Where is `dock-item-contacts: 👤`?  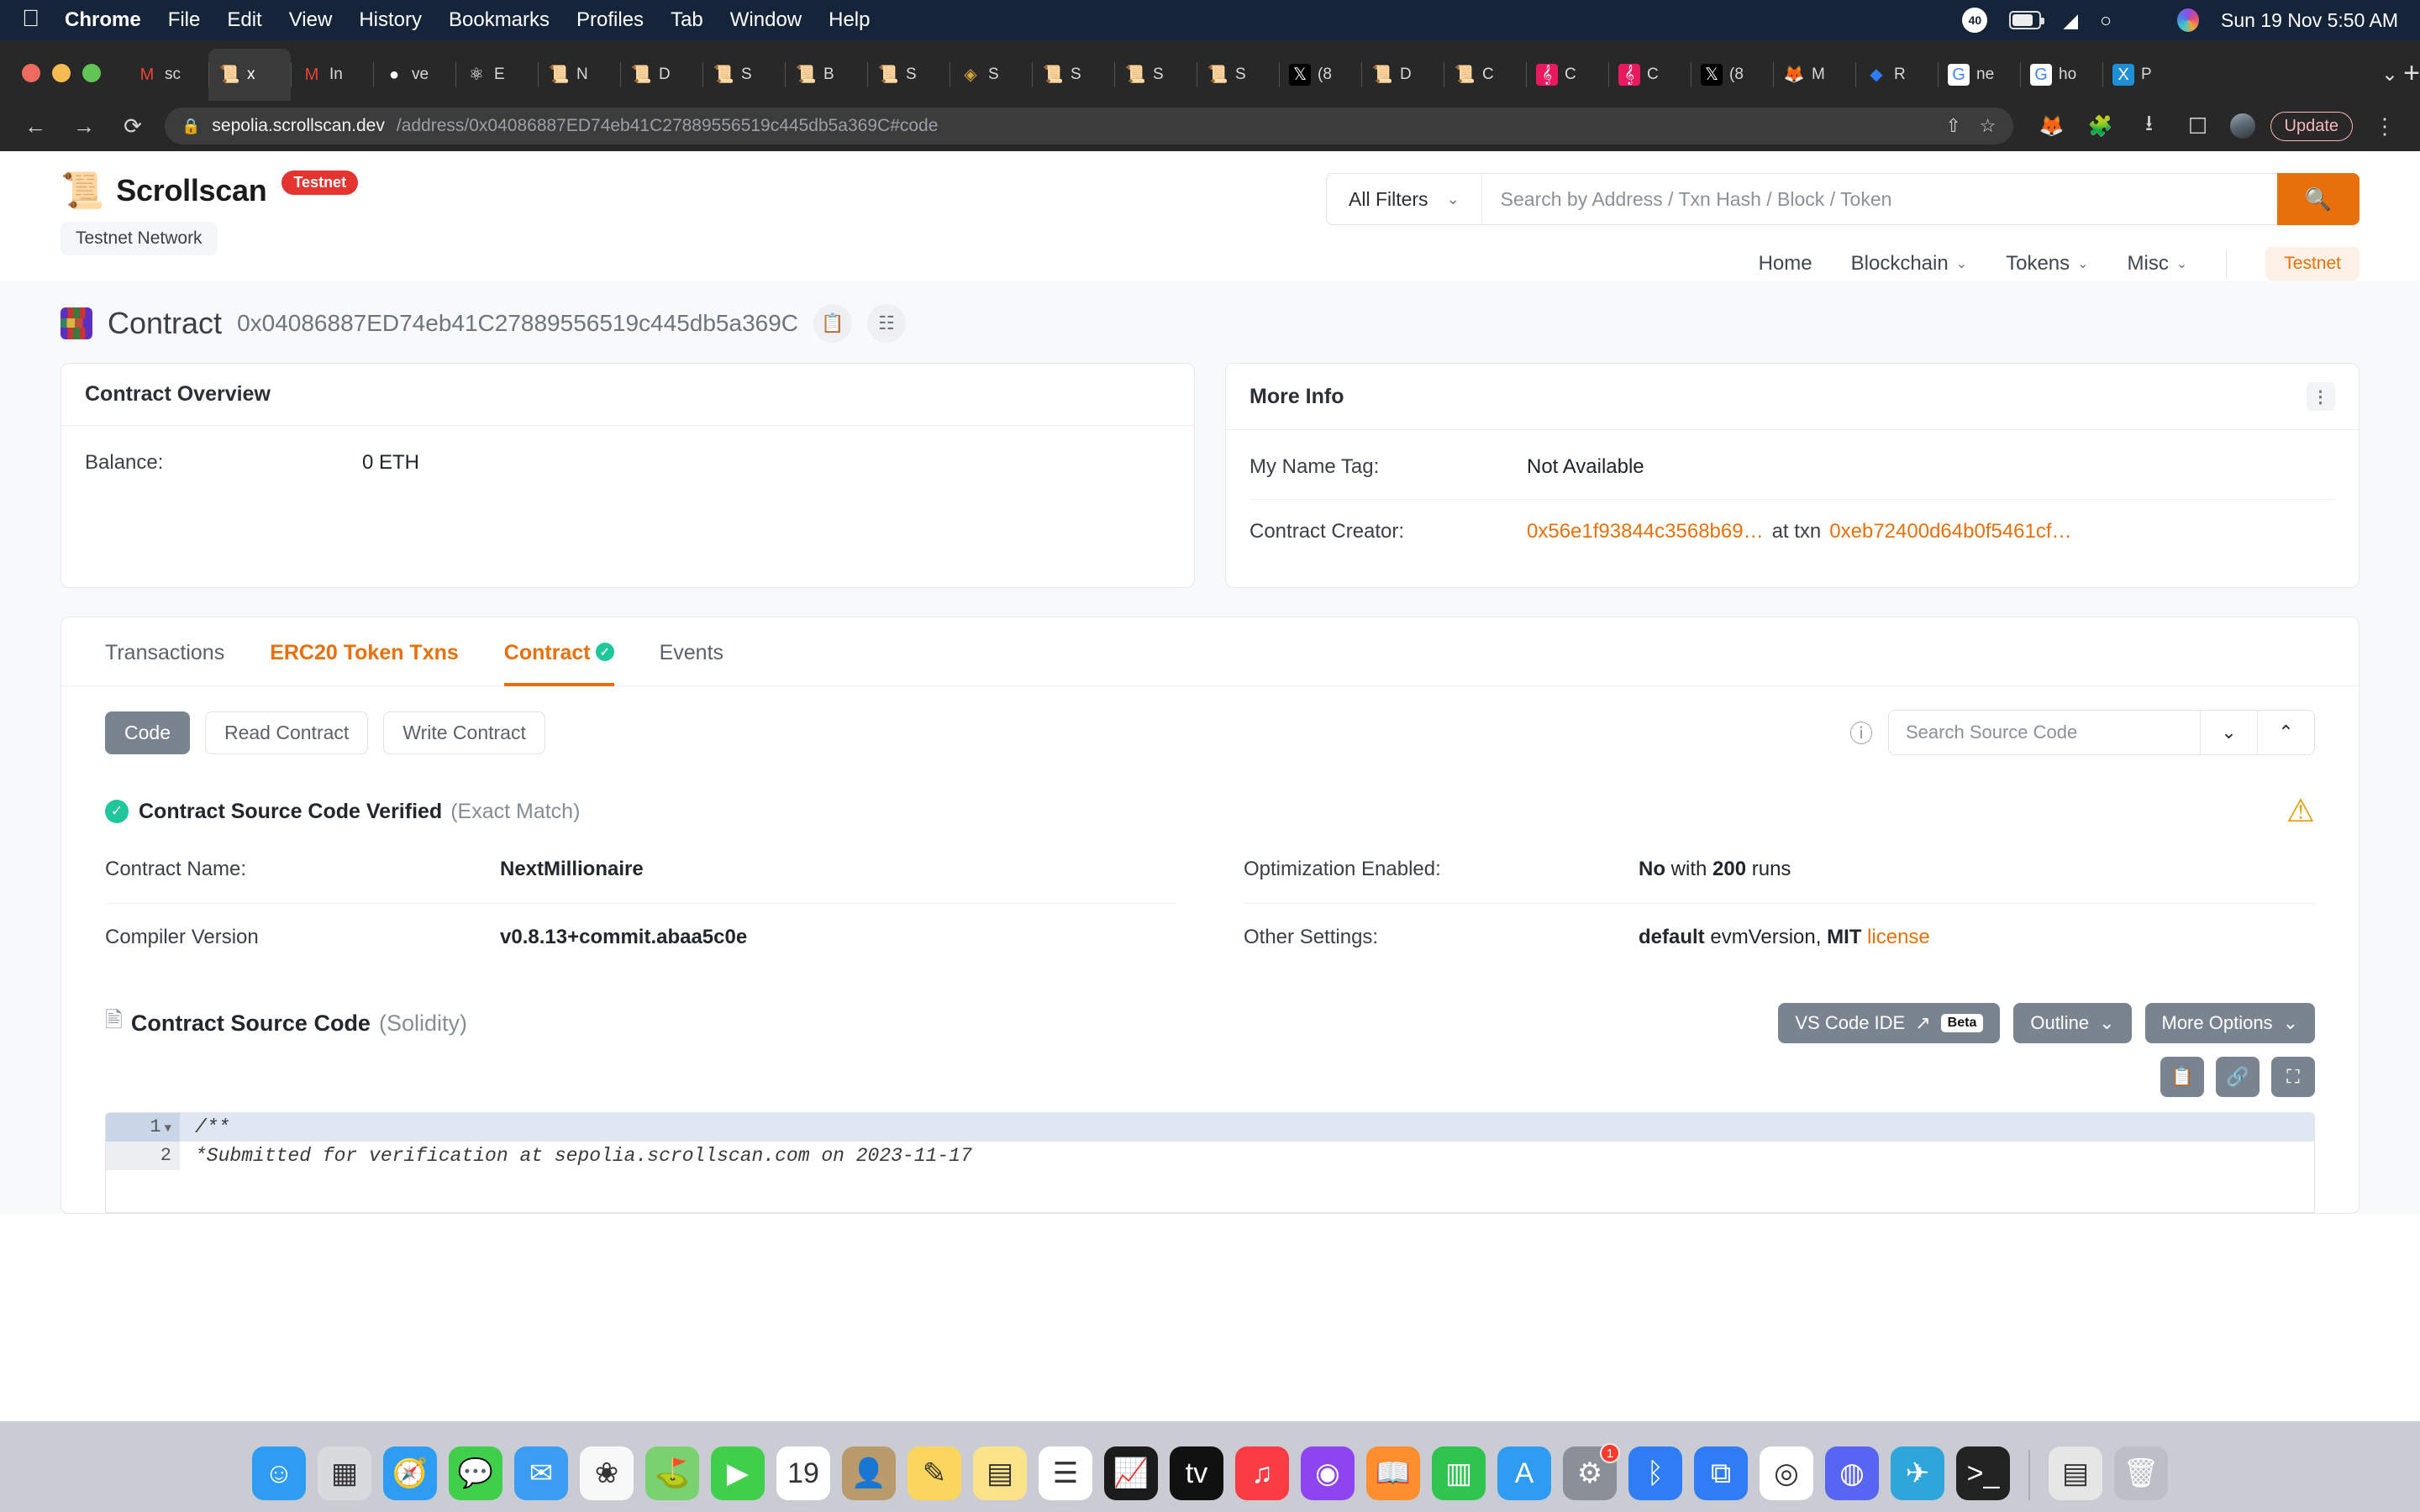
dock-item-contacts: 👤 is located at coordinates (869, 1473).